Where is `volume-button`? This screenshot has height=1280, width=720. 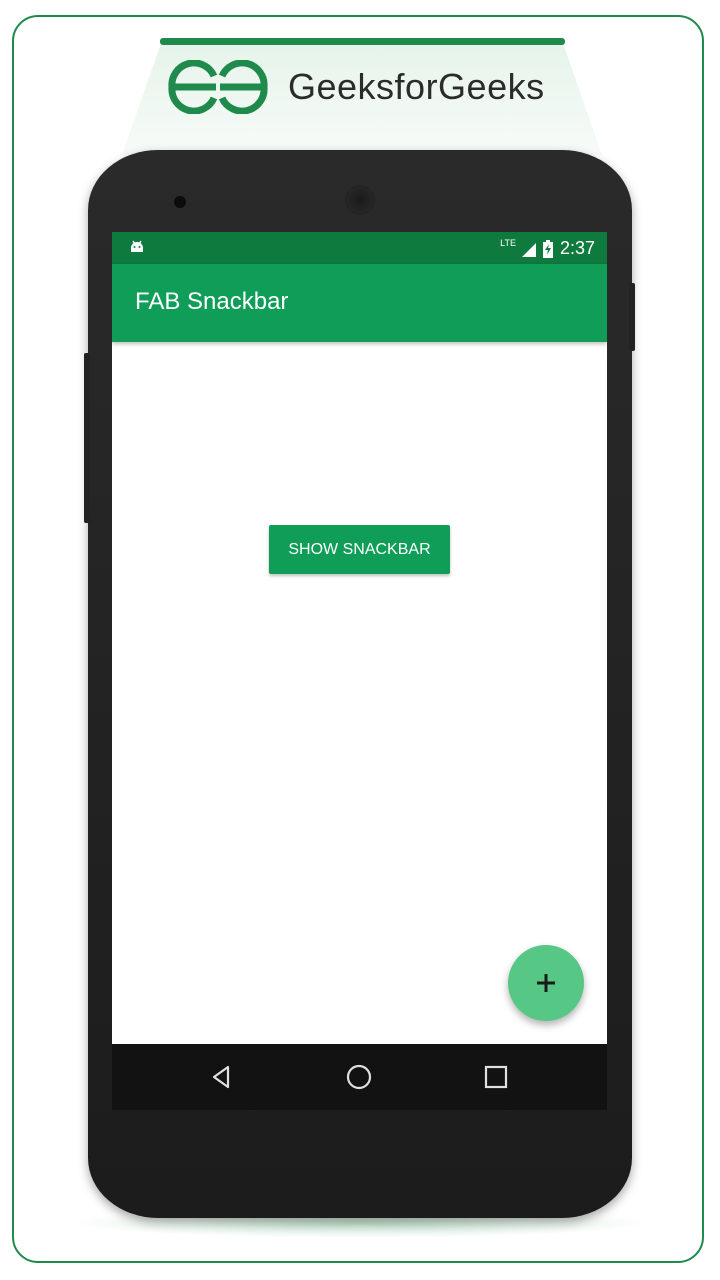 volume-button is located at coordinates (87, 438).